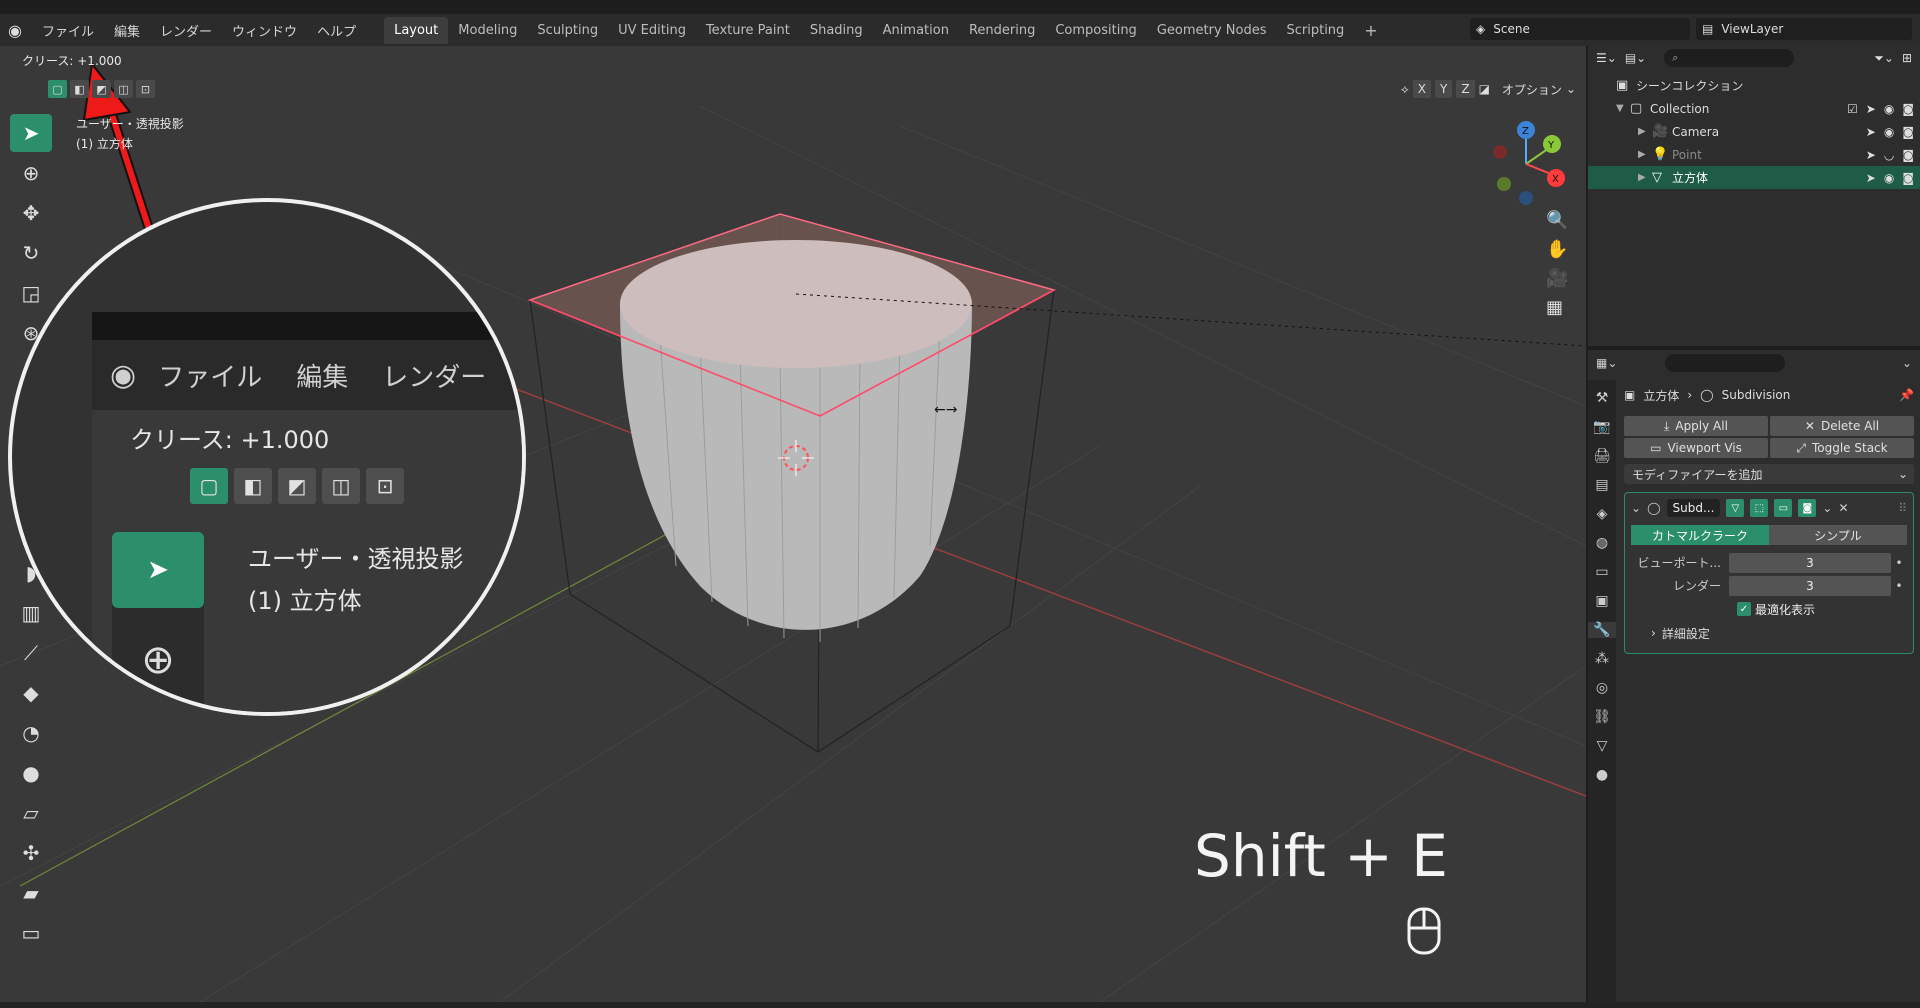  Describe the element at coordinates (1779, 633) in the screenshot. I see `advanced-section: › 詳細設定` at that location.